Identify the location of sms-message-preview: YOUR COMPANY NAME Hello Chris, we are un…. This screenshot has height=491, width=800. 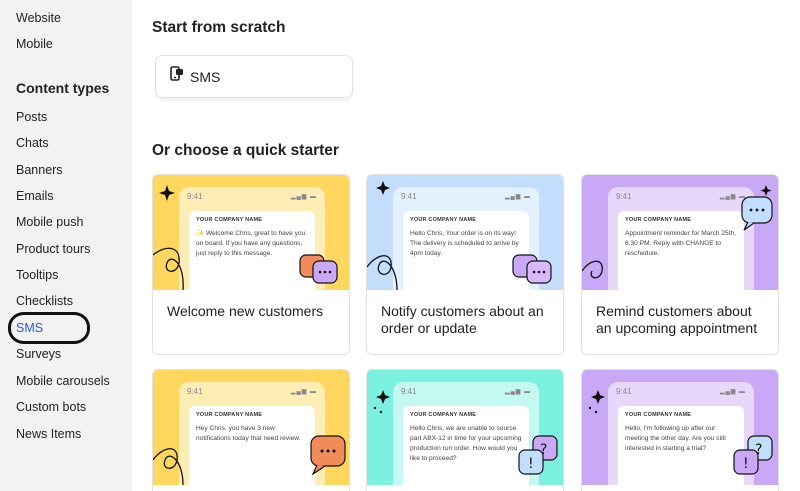
(466, 445).